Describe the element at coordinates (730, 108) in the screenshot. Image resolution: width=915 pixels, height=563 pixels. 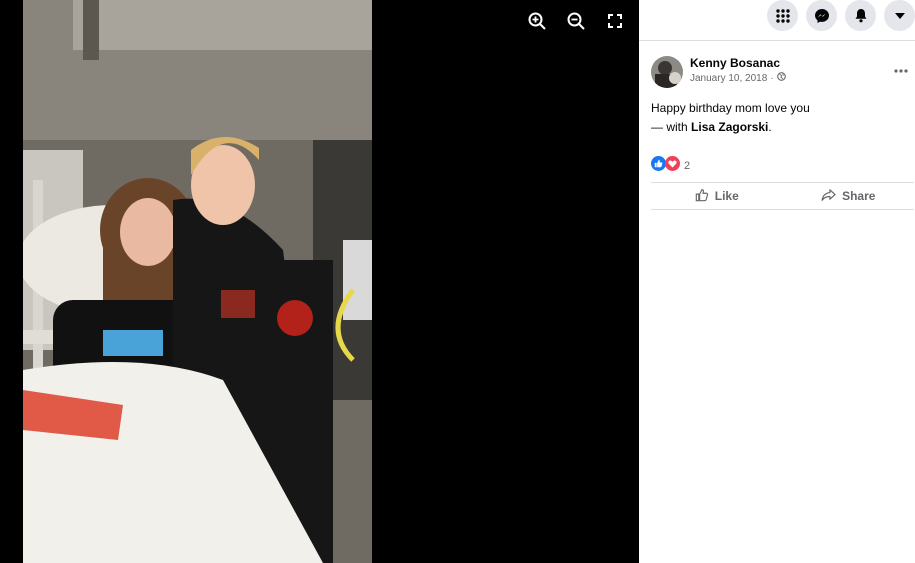
I see `post-message: Happy birthday mom love you` at that location.